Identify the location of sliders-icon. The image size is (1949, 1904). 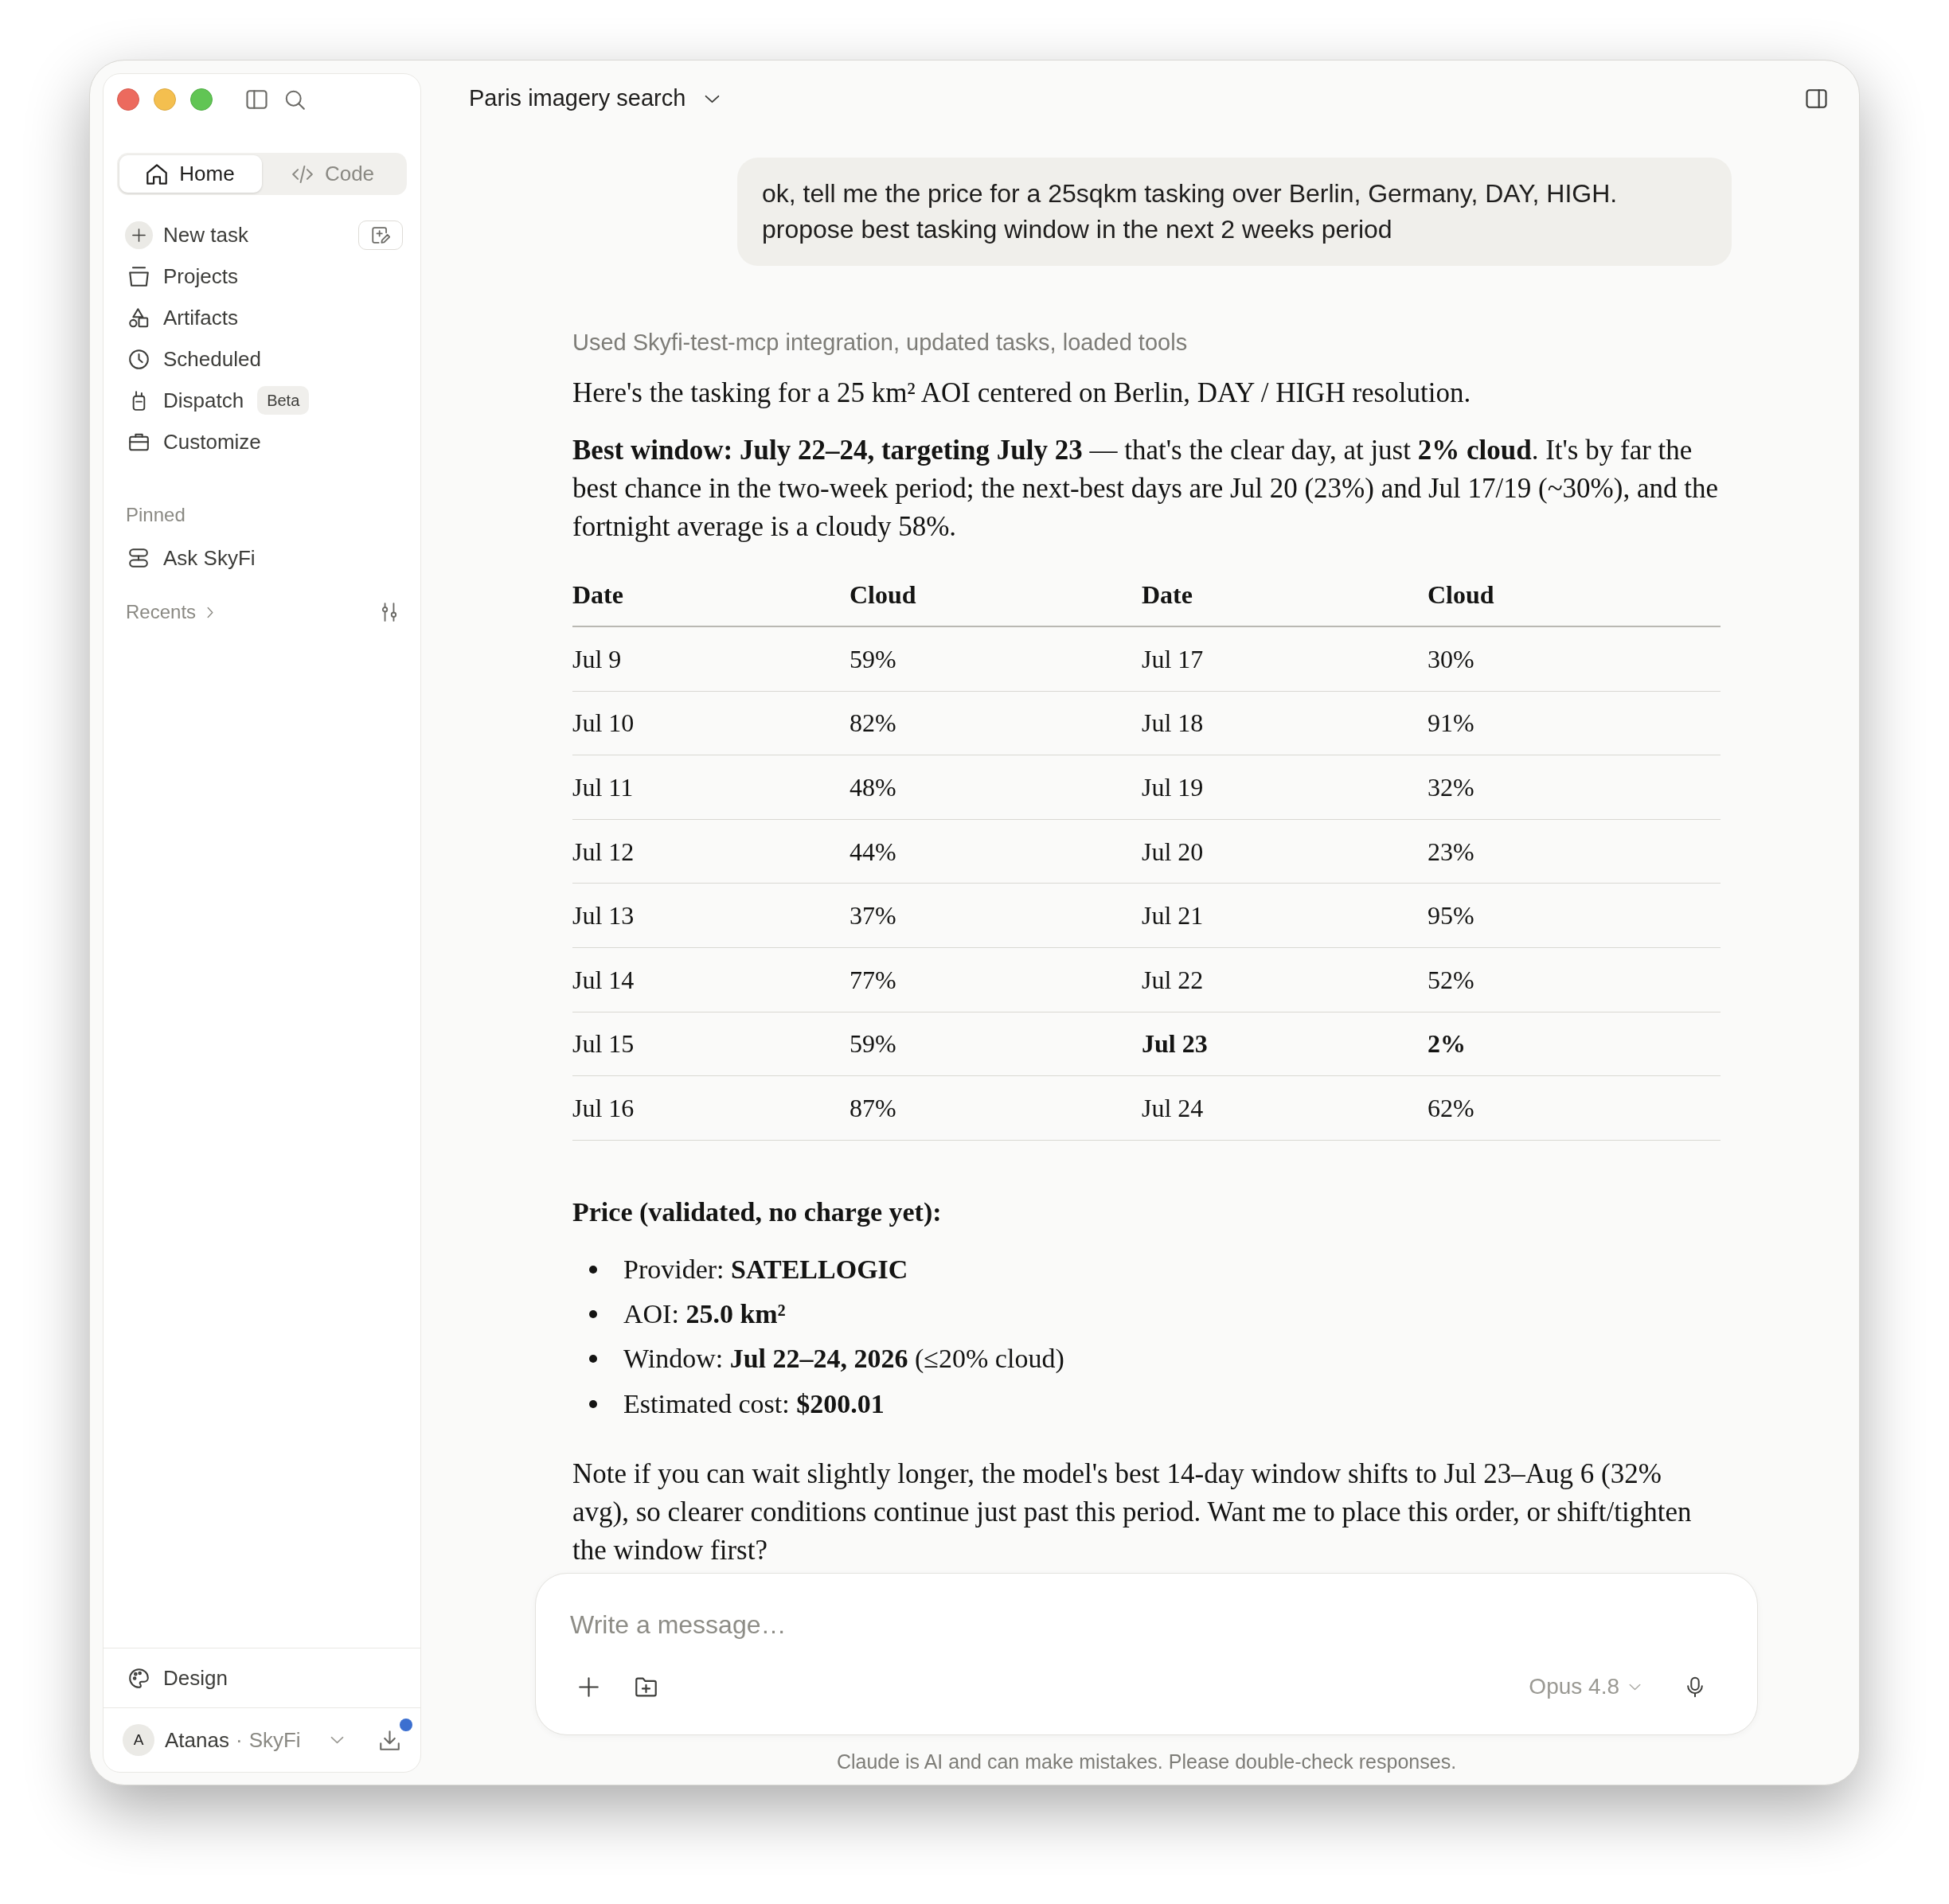
(389, 612).